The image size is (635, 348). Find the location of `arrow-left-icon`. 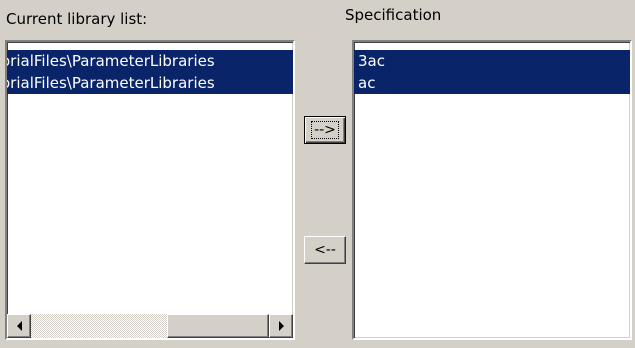

arrow-left-icon is located at coordinates (19, 326).